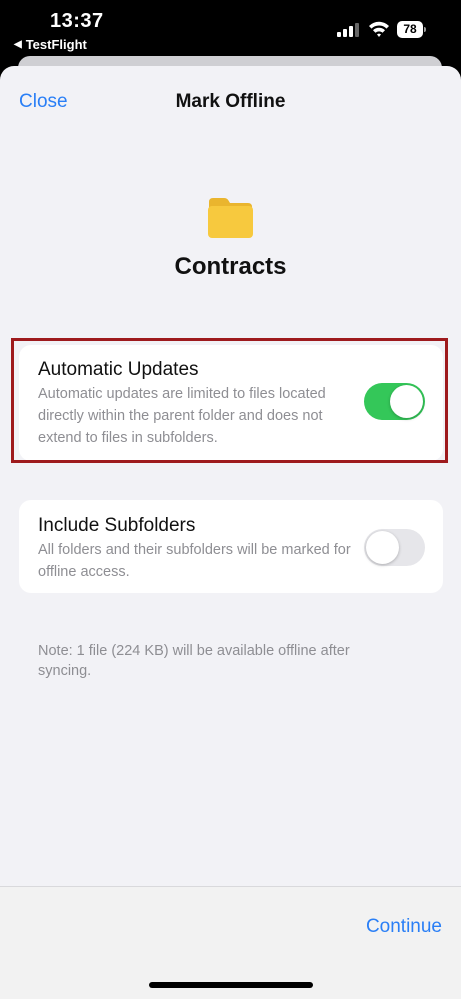  What do you see at coordinates (348, 30) in the screenshot?
I see `cellular-signal-icon` at bounding box center [348, 30].